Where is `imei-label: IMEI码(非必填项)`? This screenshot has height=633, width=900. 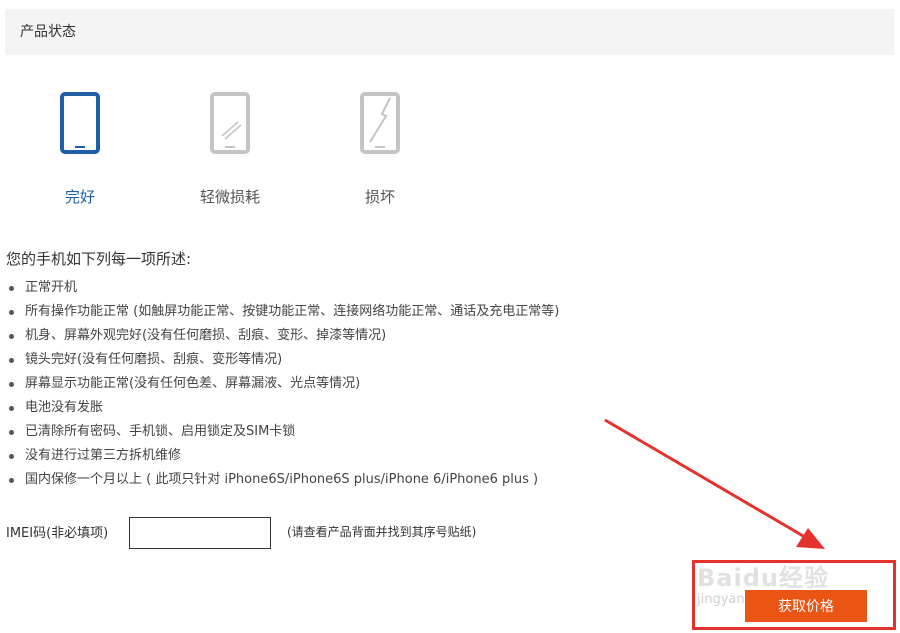 imei-label: IMEI码(非必填项) is located at coordinates (57, 533).